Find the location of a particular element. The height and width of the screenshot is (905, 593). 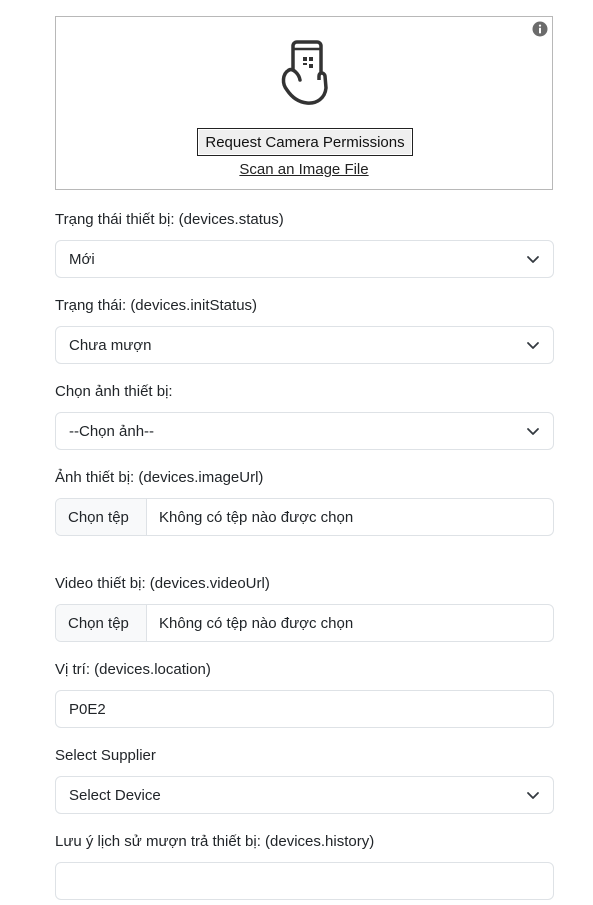

video-url-file-input: Chọn tệp Không có tệp nào được chọn is located at coordinates (304, 623).